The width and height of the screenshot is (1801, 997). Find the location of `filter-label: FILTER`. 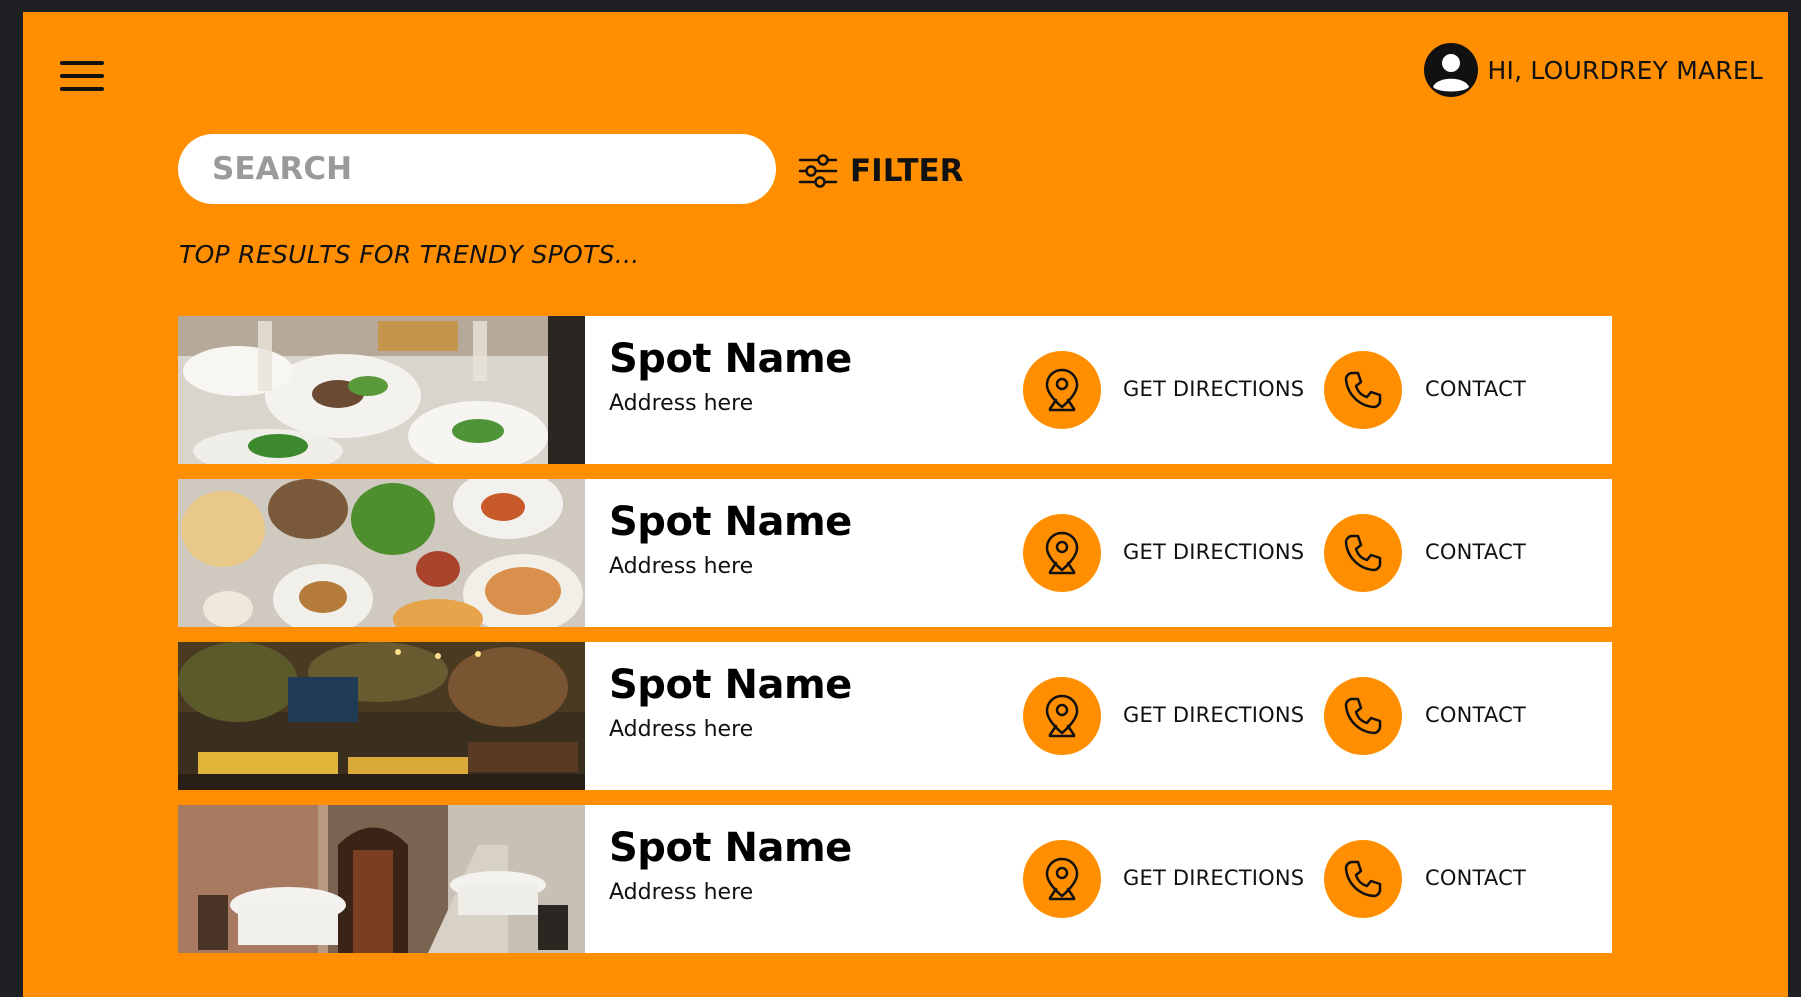

filter-label: FILTER is located at coordinates (907, 171).